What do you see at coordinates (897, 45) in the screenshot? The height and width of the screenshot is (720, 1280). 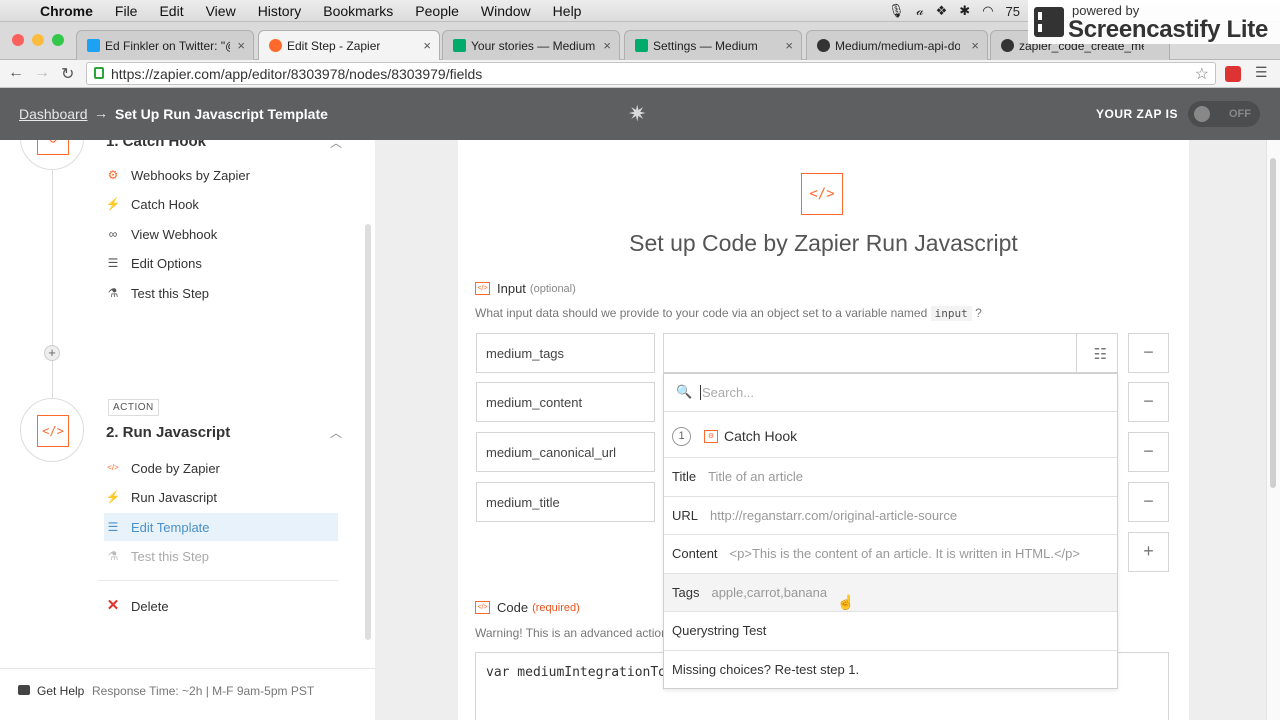 I see `tab-github-docs: Medium/medium-api-docs ×` at bounding box center [897, 45].